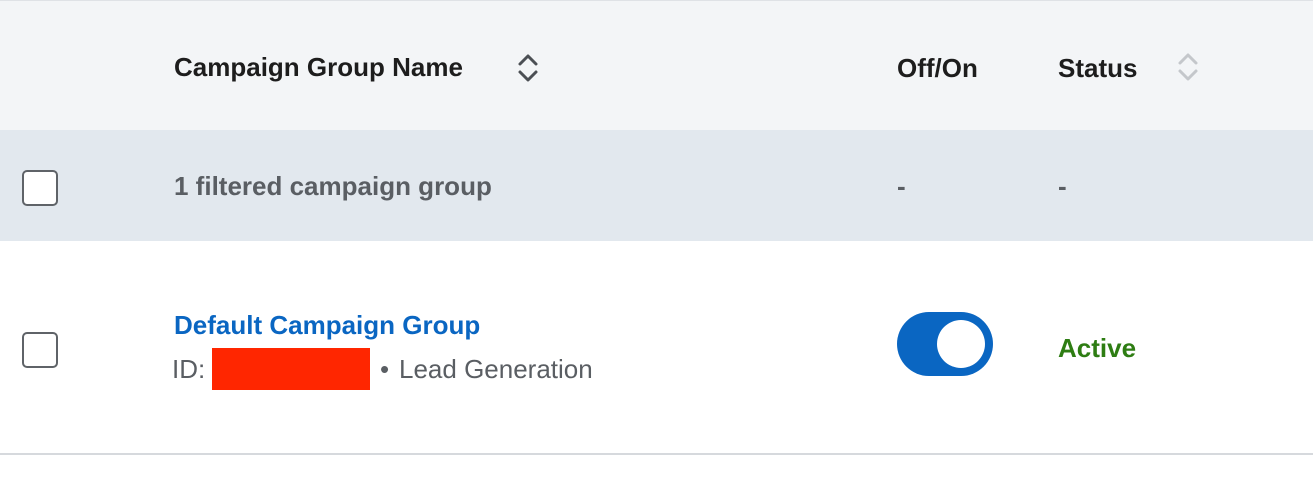 The height and width of the screenshot is (479, 1313). Describe the element at coordinates (189, 369) in the screenshot. I see `campaign-group-id-label: ID:` at that location.